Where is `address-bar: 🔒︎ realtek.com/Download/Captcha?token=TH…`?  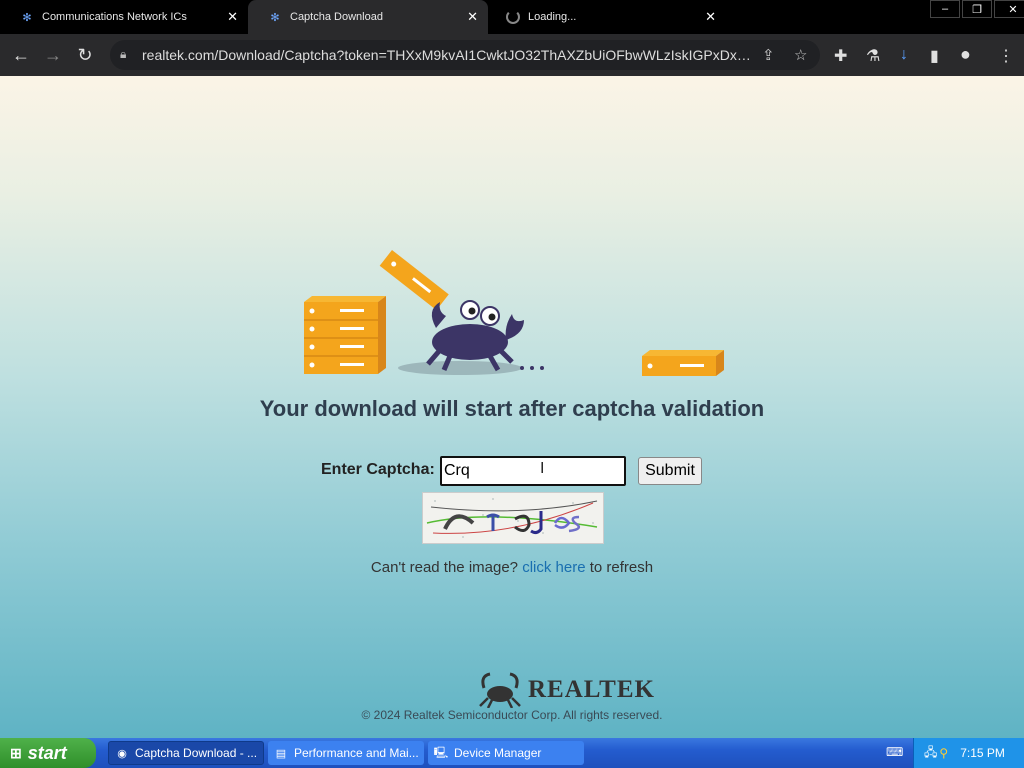 address-bar: 🔒︎ realtek.com/Download/Captcha?token=TH… is located at coordinates (465, 55).